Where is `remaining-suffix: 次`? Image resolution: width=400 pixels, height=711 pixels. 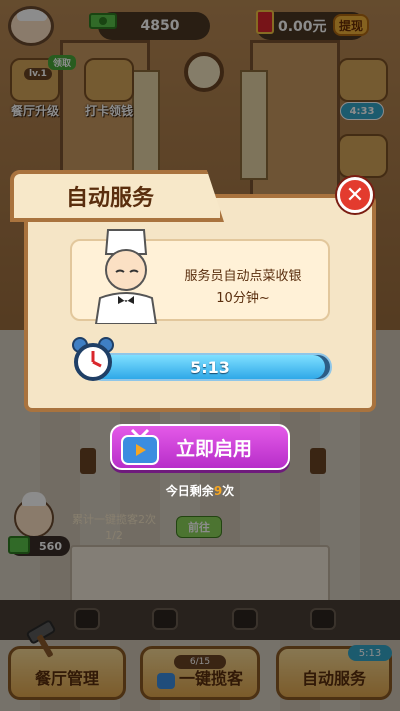 remaining-suffix: 次 is located at coordinates (228, 491).